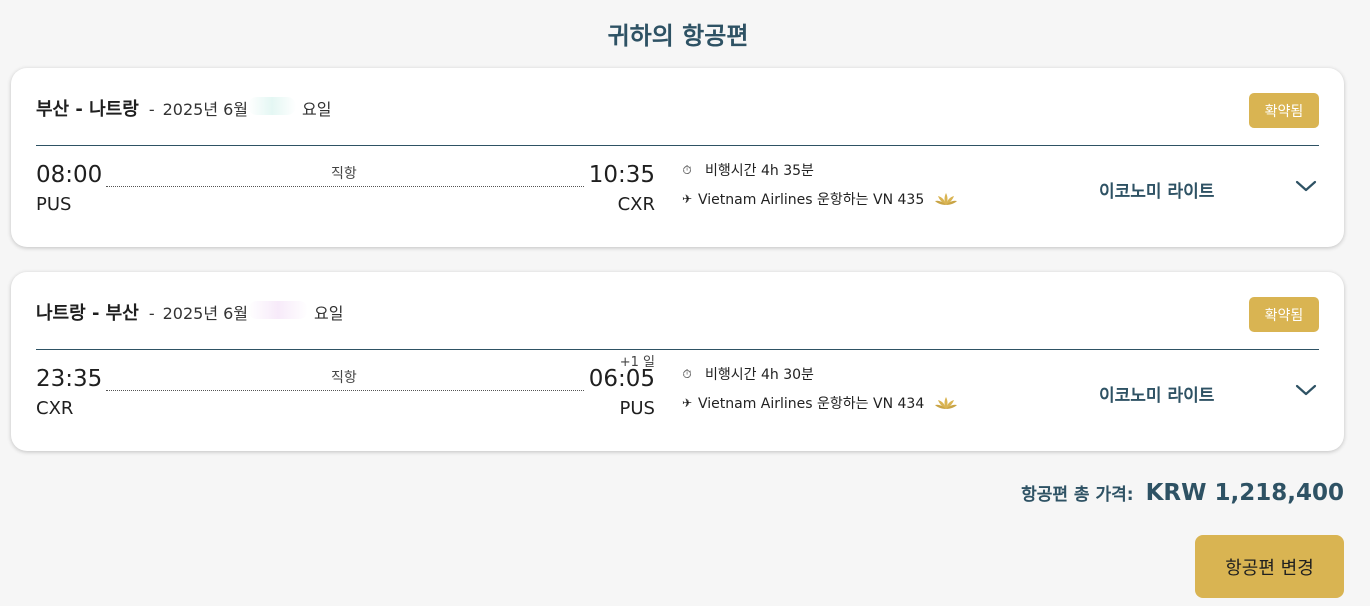 This screenshot has height=606, width=1370. I want to click on flight-duration: ⏱ 비행시간 4h 30분, so click(747, 374).